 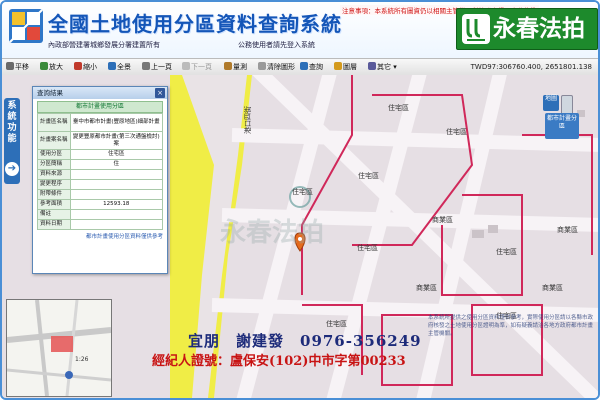 I want to click on search-icon, so click(x=304, y=66).